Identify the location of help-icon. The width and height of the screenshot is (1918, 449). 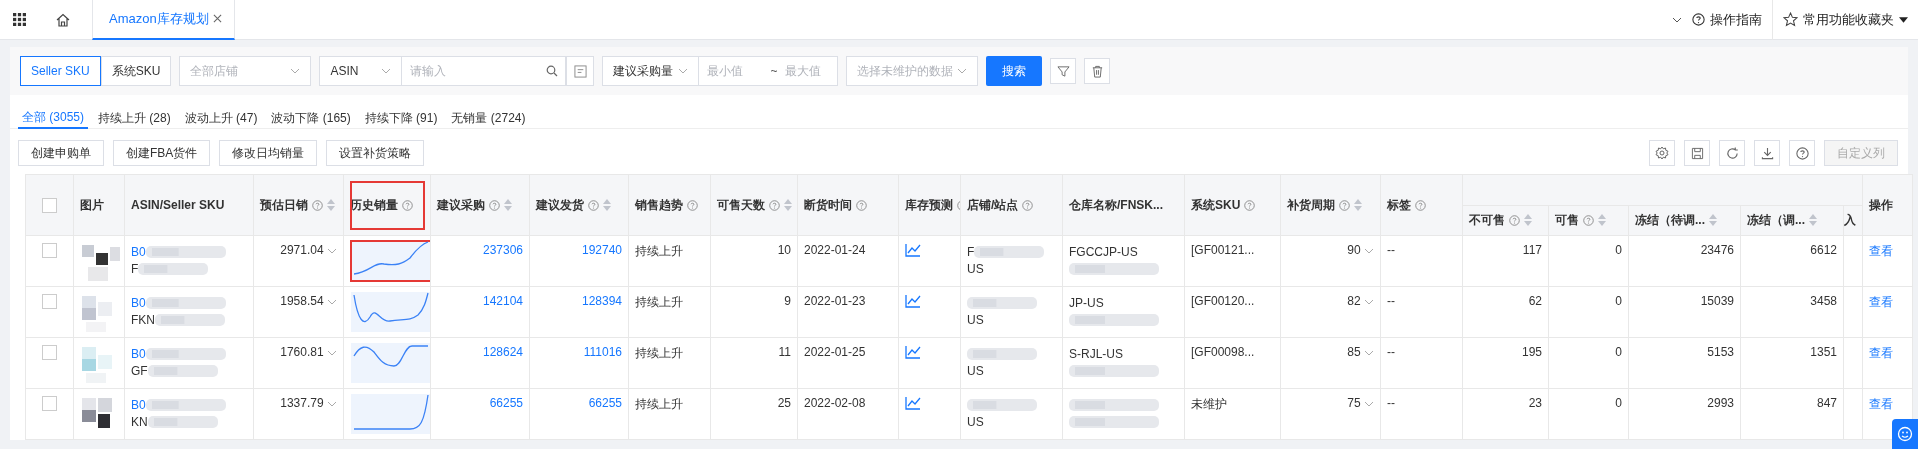
(1698, 19).